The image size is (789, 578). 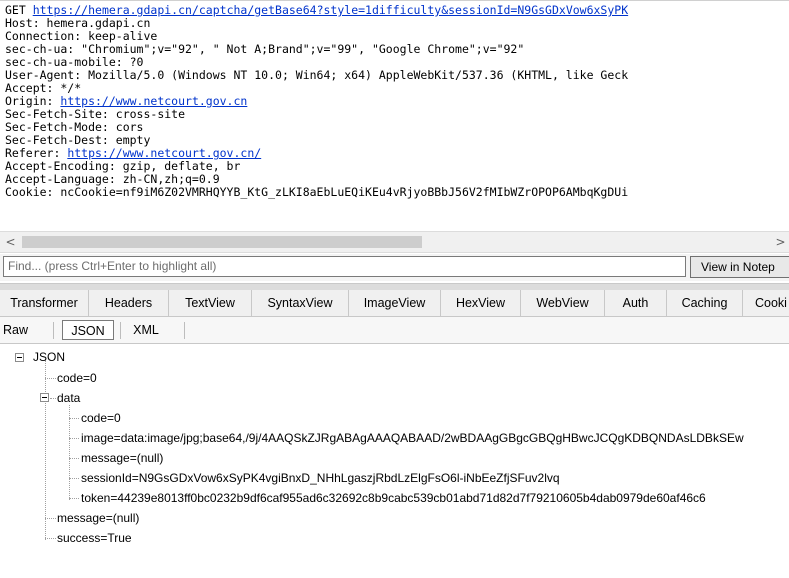 What do you see at coordinates (739, 267) in the screenshot?
I see `view-in-notepad-button: View in Notep` at bounding box center [739, 267].